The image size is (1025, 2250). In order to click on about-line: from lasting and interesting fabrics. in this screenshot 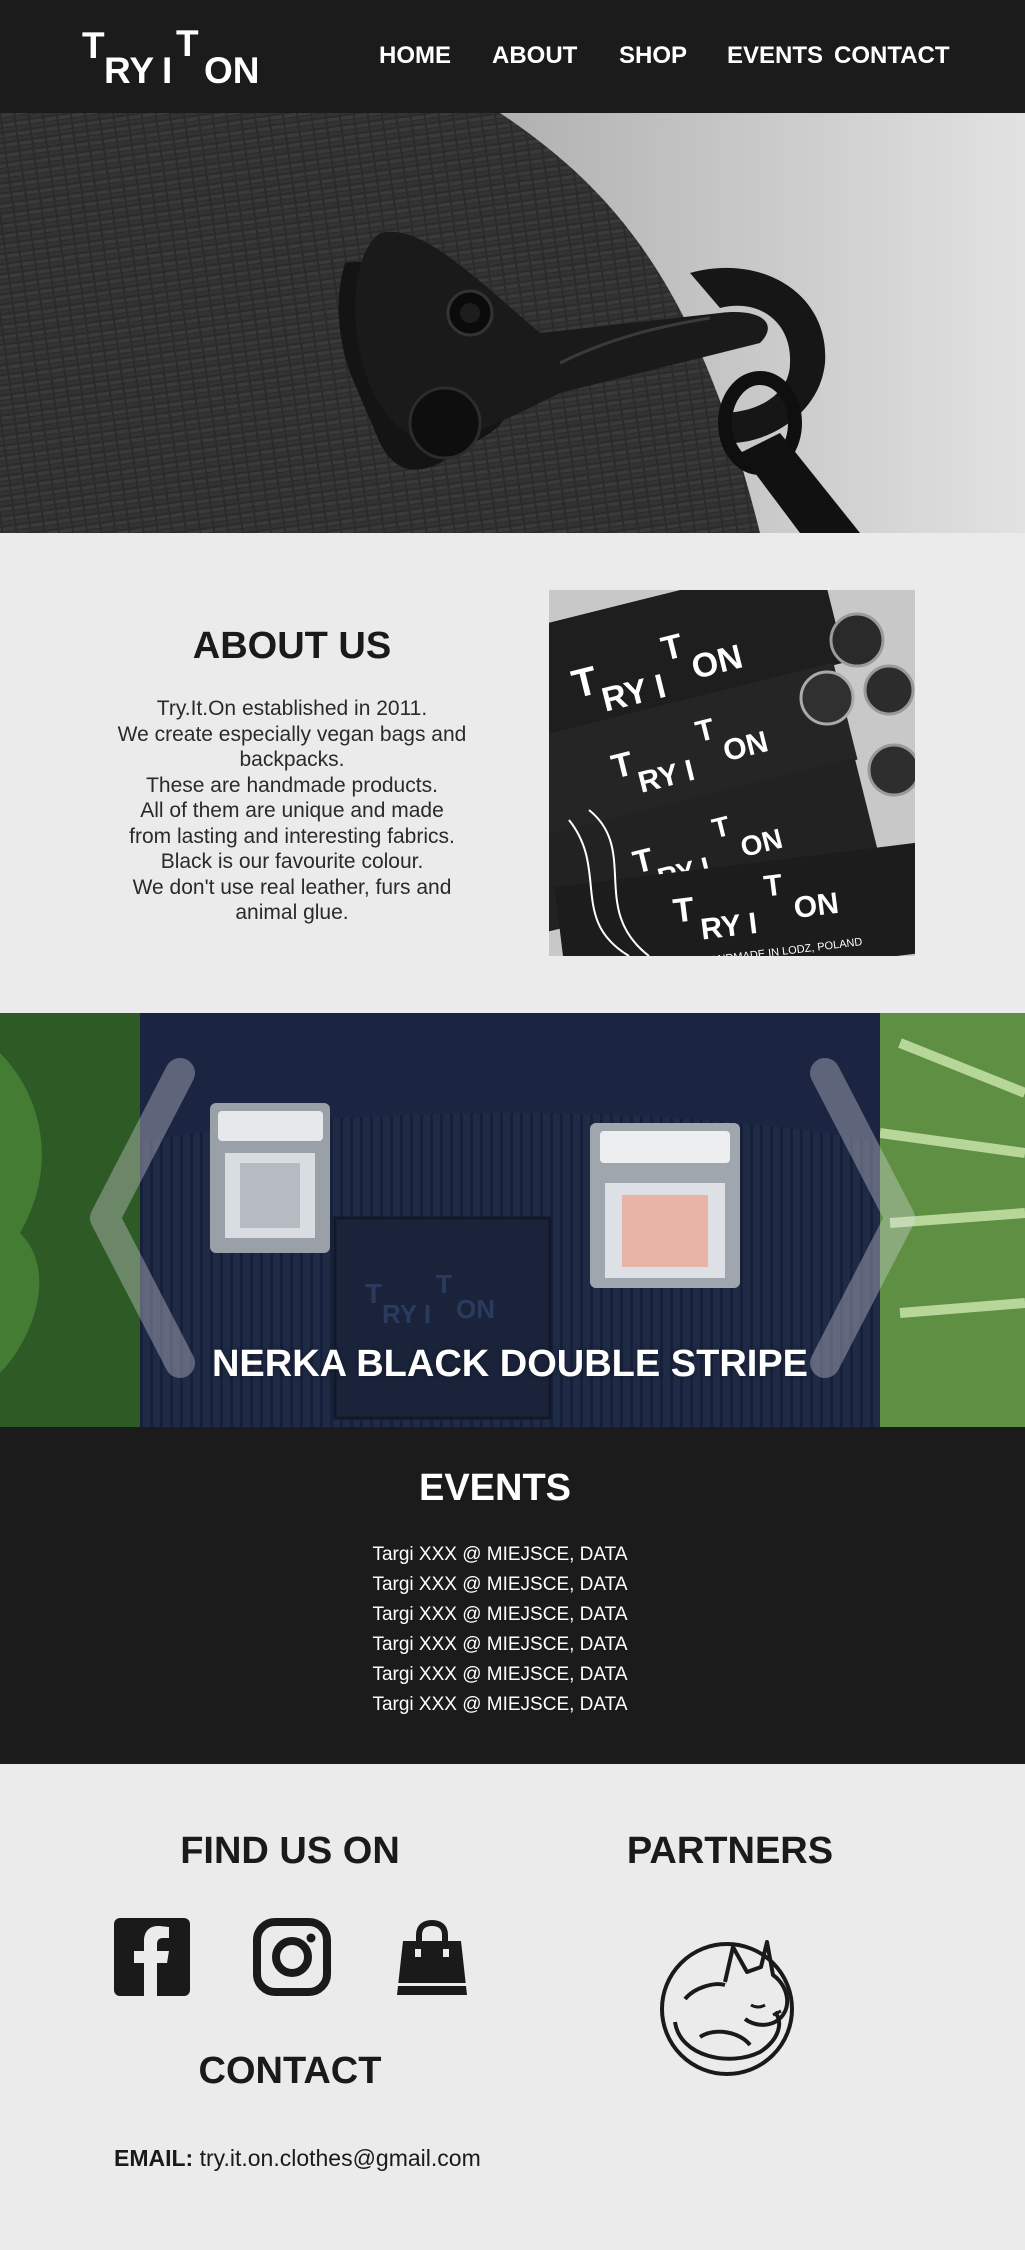, I will do `click(292, 836)`.